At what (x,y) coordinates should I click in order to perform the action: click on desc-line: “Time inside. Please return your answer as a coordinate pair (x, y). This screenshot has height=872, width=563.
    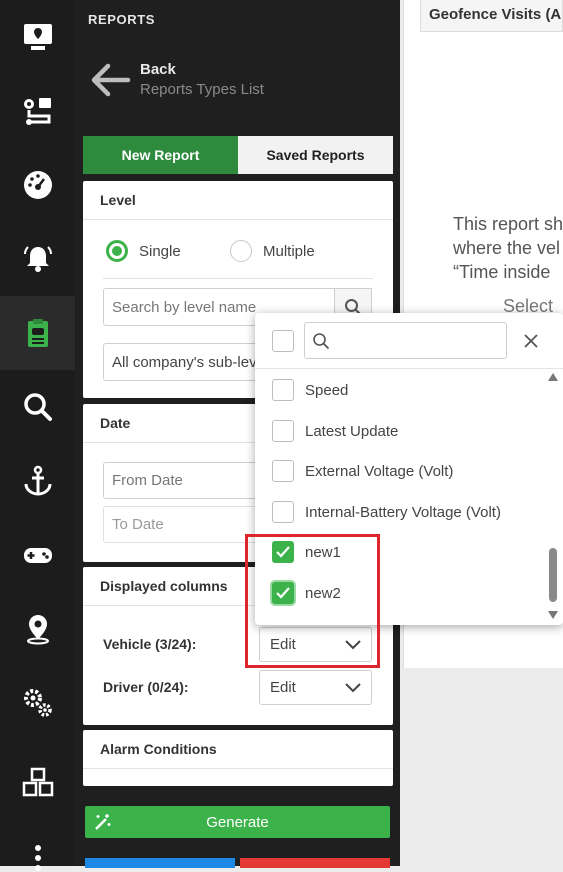
    Looking at the image, I should click on (502, 272).